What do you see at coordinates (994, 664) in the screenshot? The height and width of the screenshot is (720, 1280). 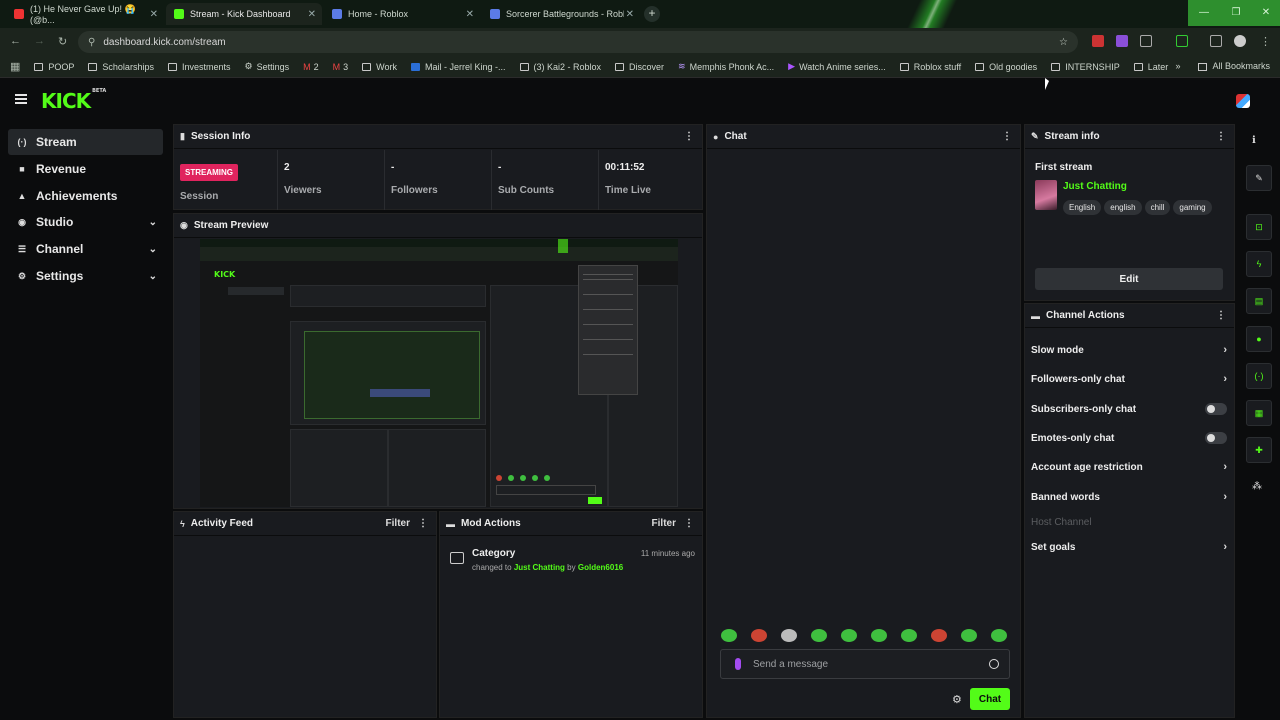 I see `emoji-icon` at bounding box center [994, 664].